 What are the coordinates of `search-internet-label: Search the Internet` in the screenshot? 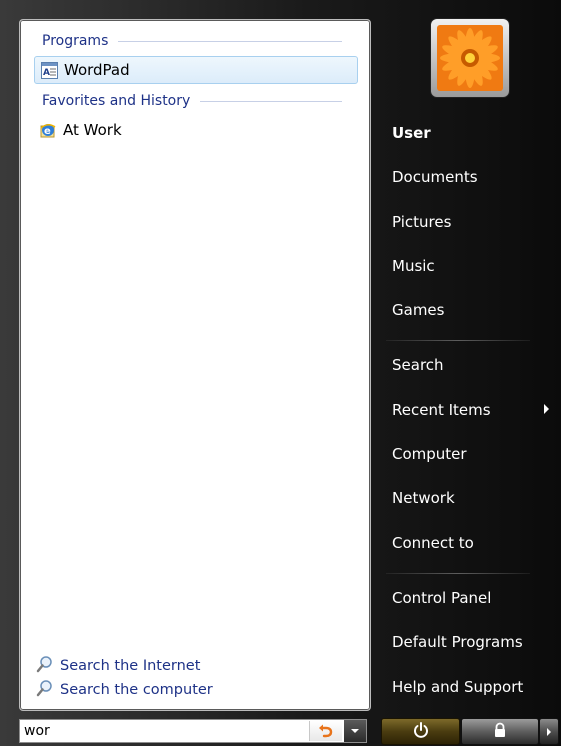 It's located at (130, 666).